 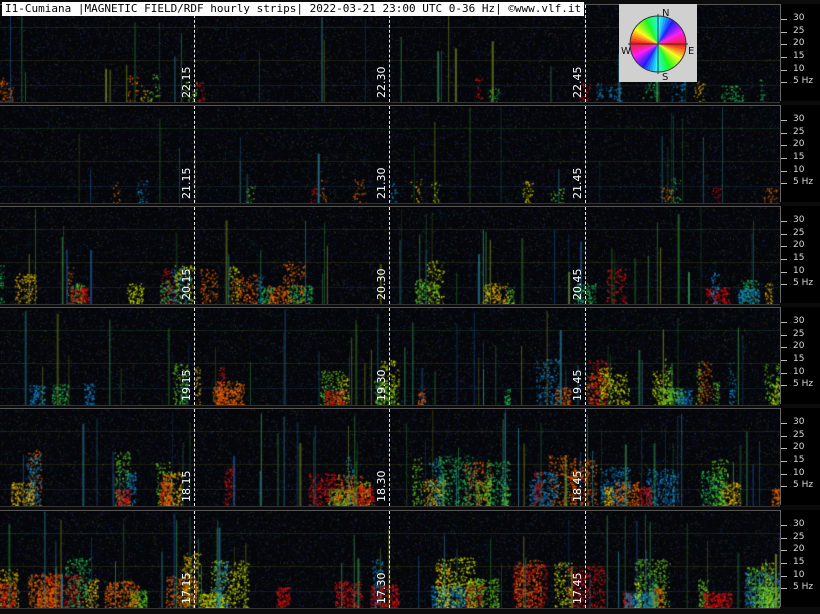 I want to click on time-label: 21.15, so click(x=186, y=183).